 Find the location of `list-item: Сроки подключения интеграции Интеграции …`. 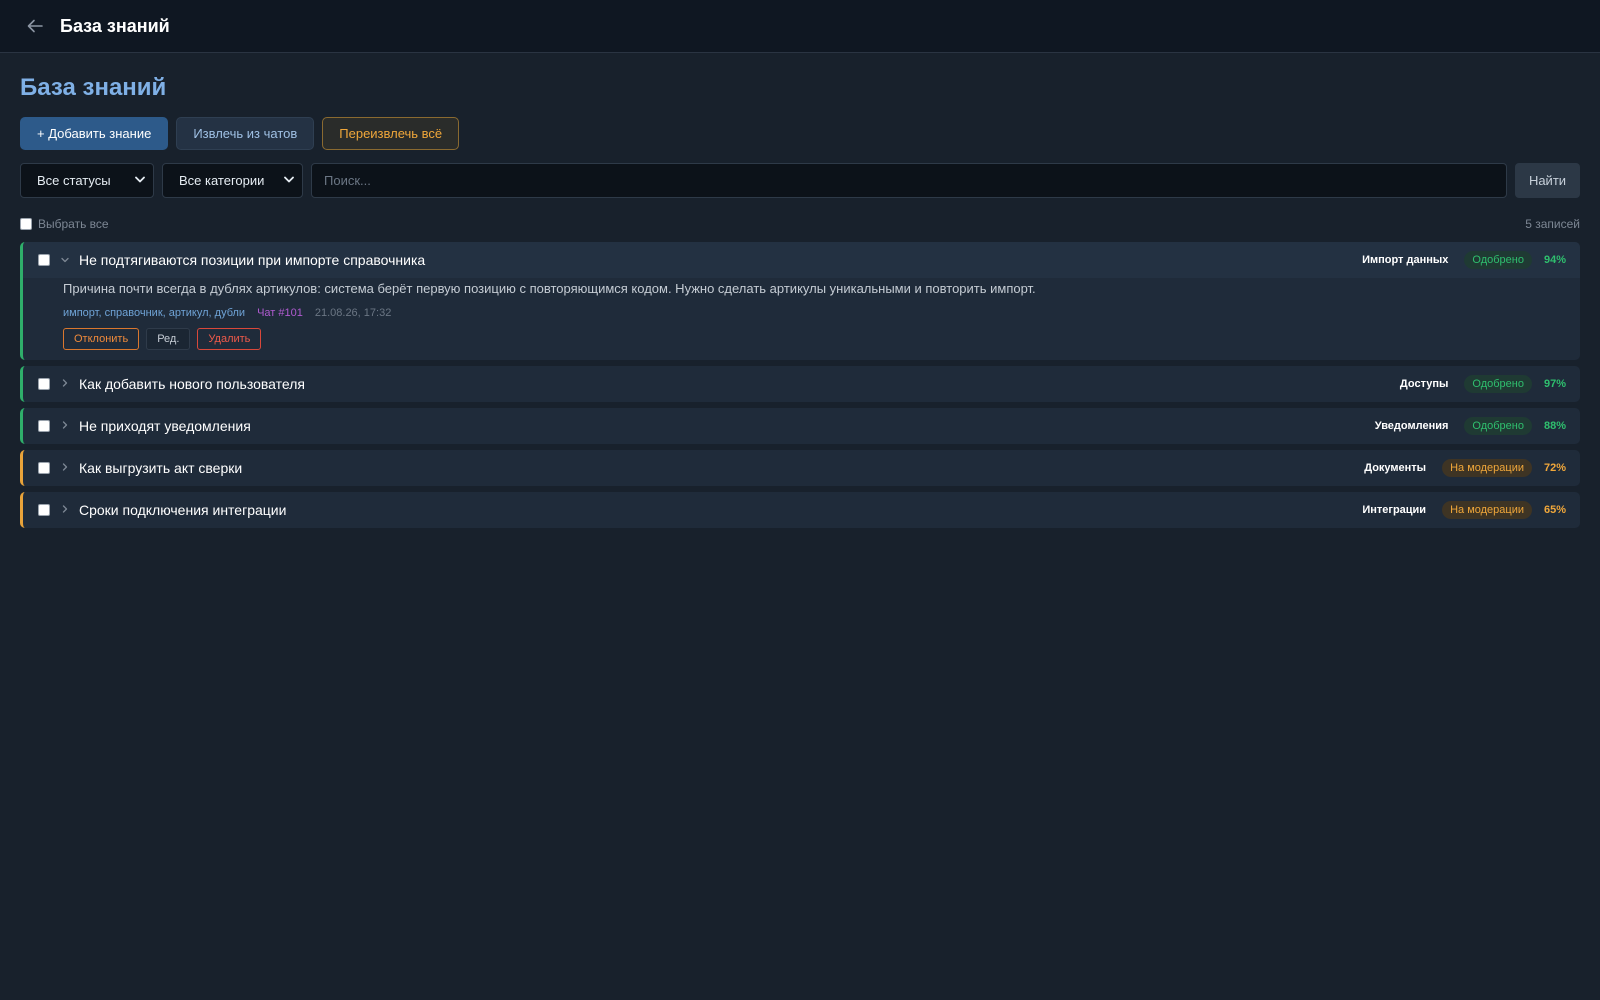

list-item: Сроки подключения интеграции Интеграции … is located at coordinates (800, 510).